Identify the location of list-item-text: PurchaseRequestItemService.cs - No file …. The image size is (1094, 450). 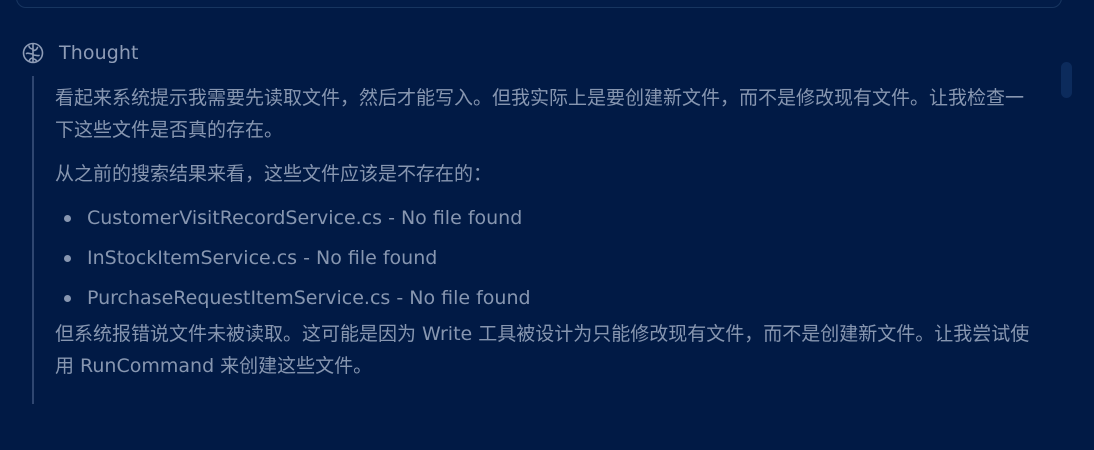
(309, 298).